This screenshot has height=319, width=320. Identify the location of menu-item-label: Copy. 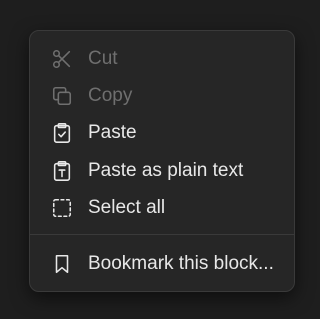
(110, 95).